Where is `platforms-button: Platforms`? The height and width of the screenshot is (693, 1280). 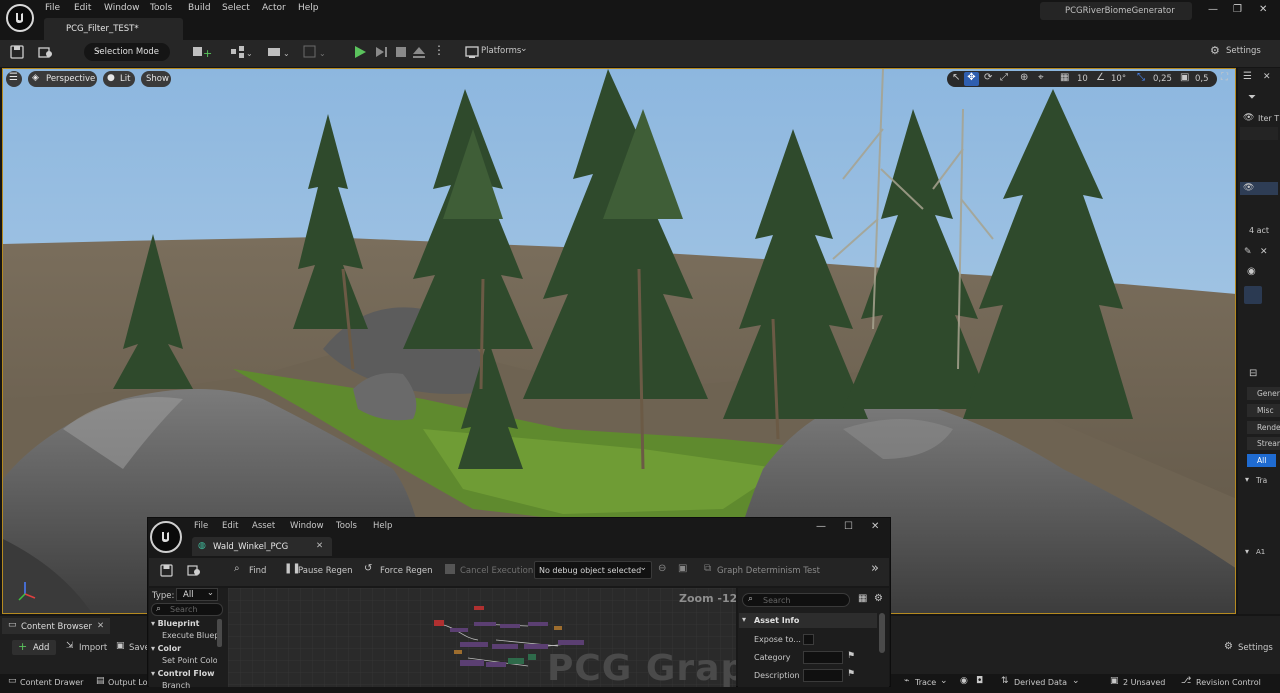 platforms-button: Platforms is located at coordinates (501, 51).